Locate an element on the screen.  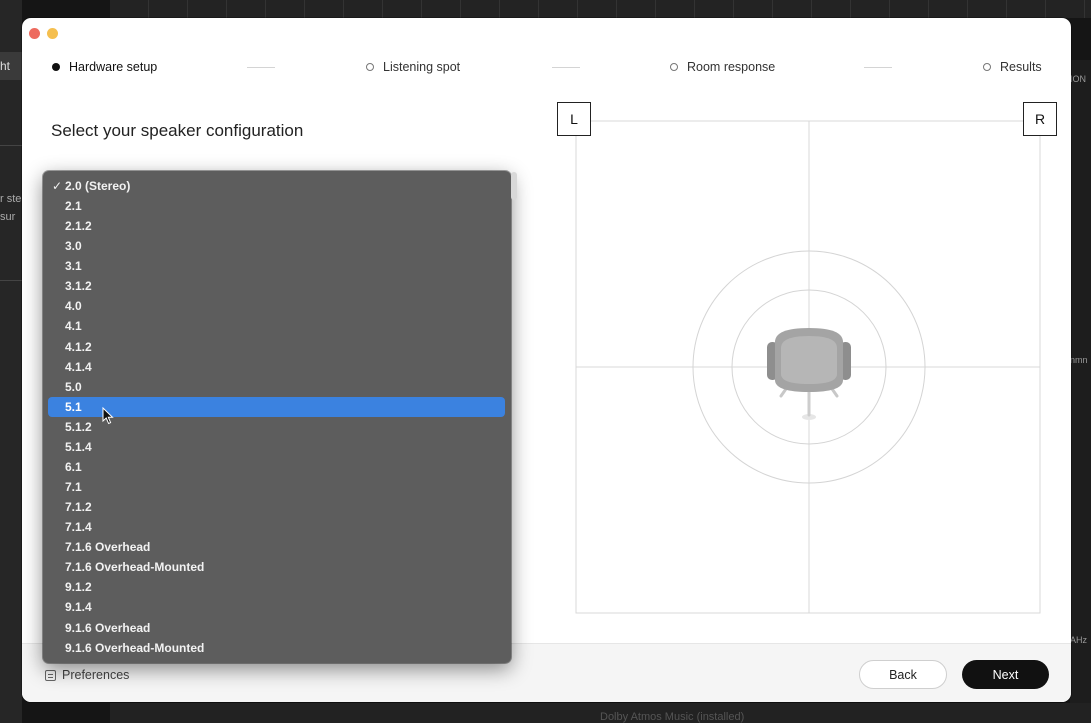
background-left-text: r ste sur is located at coordinates (11, 208).